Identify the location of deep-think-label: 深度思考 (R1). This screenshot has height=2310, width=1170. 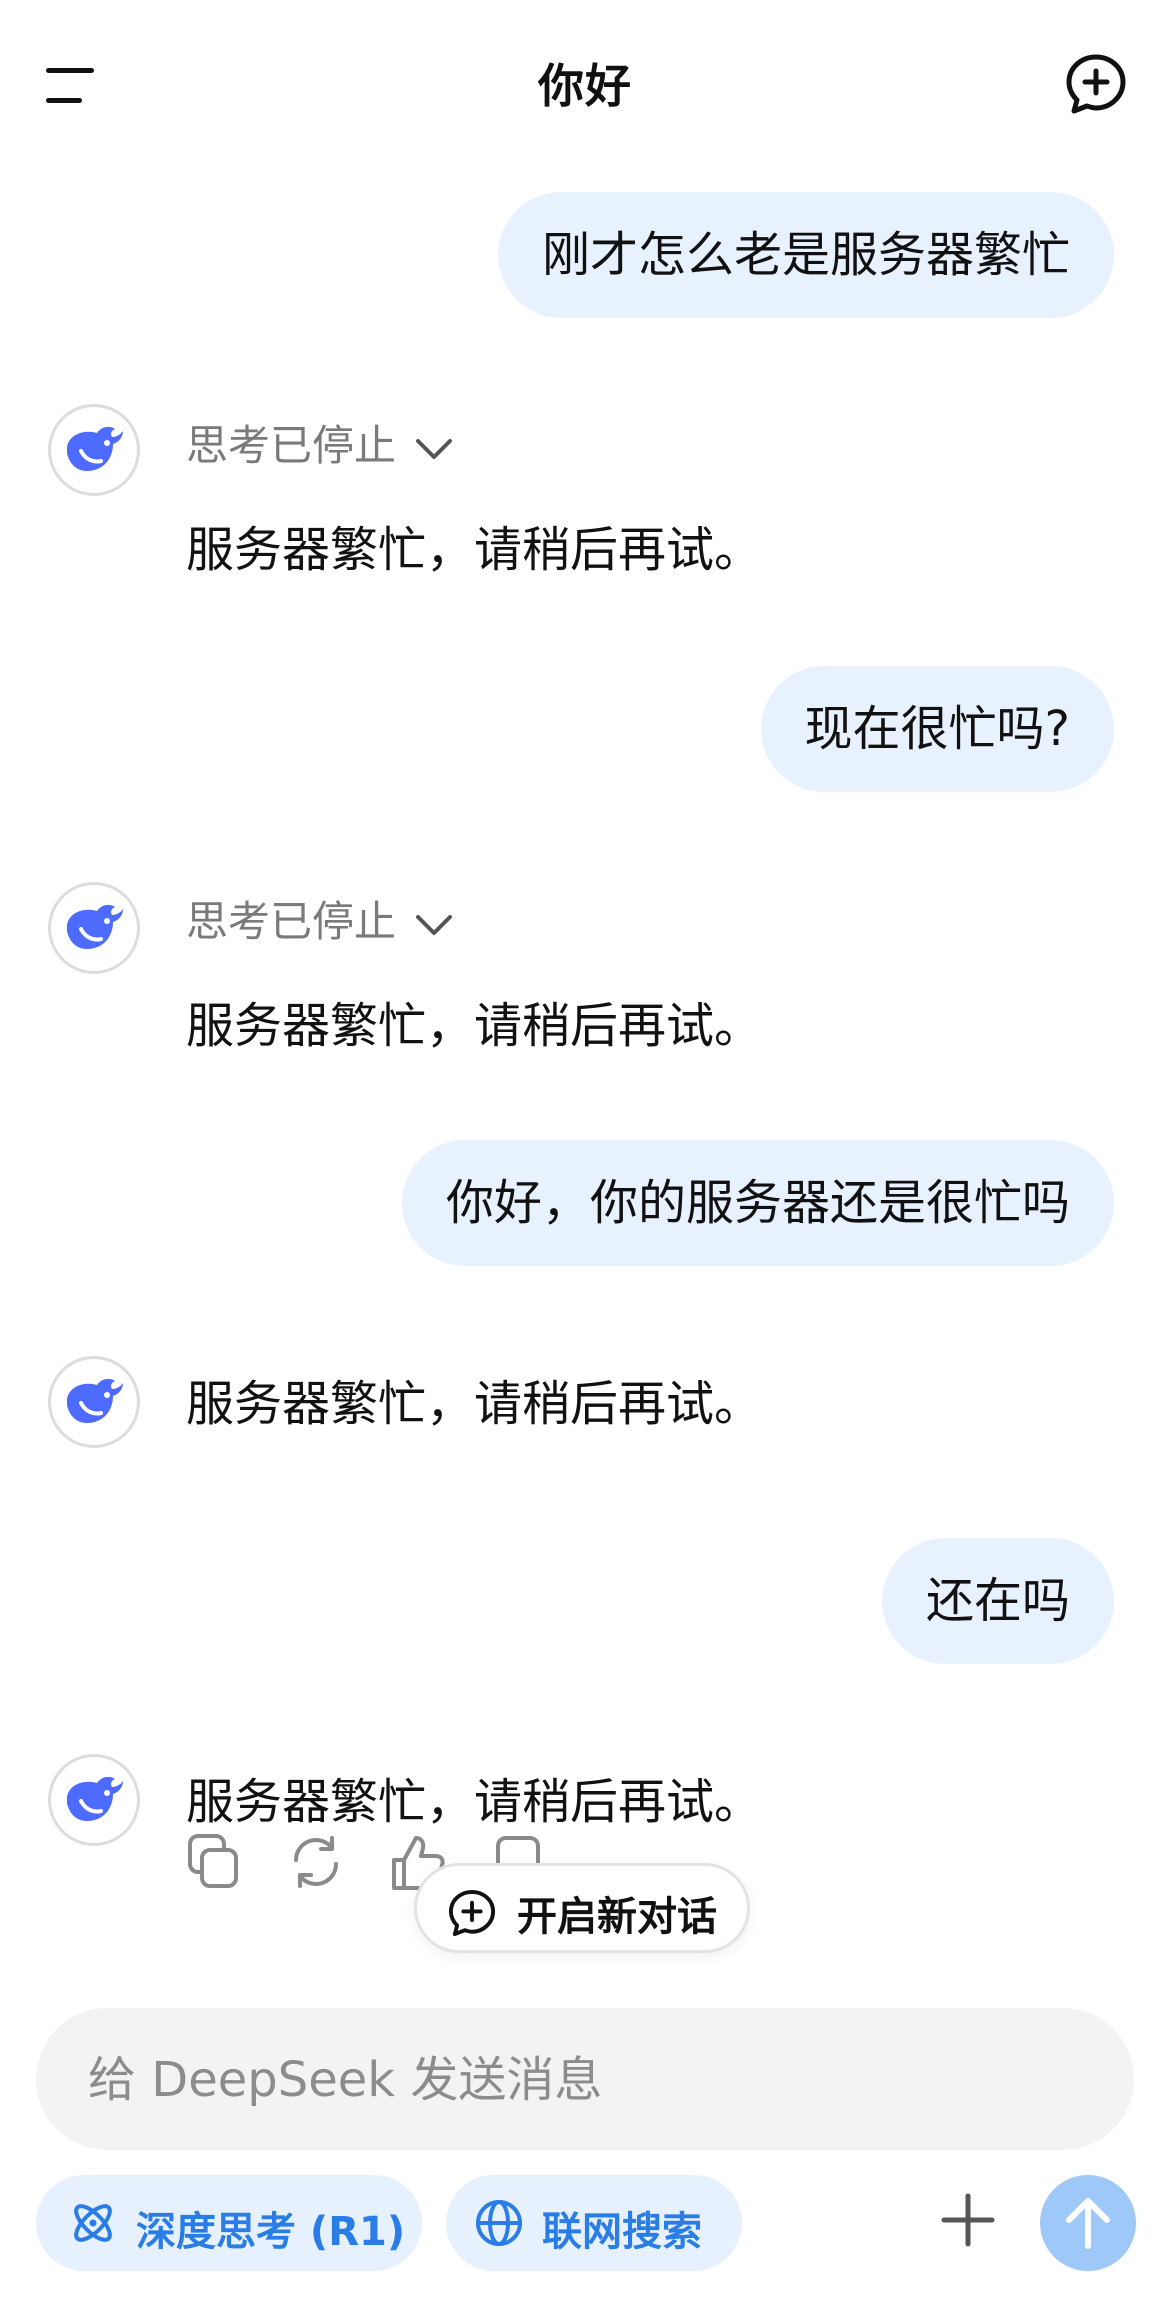
(271, 2232).